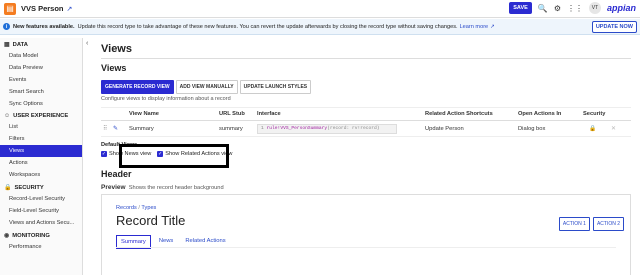 The height and width of the screenshot is (275, 640). Describe the element at coordinates (41, 163) in the screenshot. I see `sidebar-item-actions: Actions` at that location.